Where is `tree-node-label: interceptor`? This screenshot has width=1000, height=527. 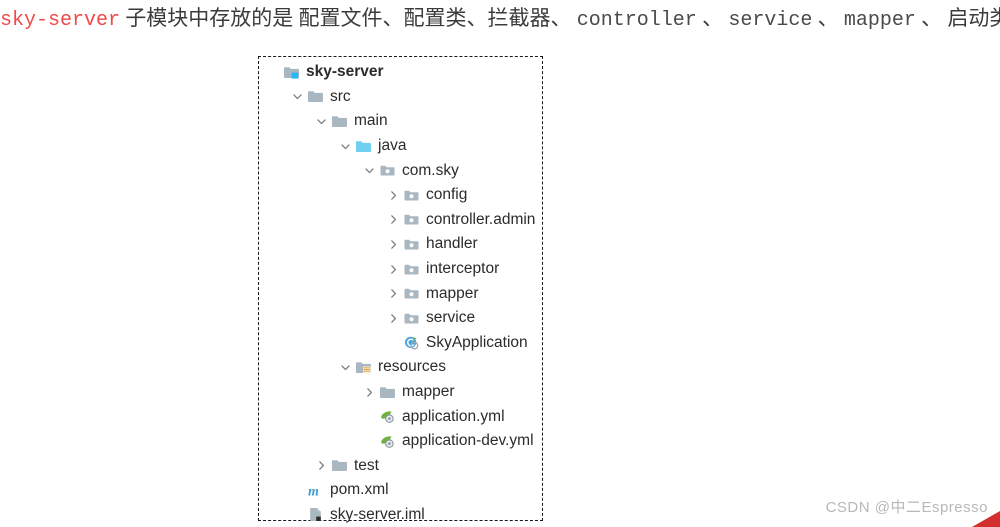 tree-node-label: interceptor is located at coordinates (463, 269).